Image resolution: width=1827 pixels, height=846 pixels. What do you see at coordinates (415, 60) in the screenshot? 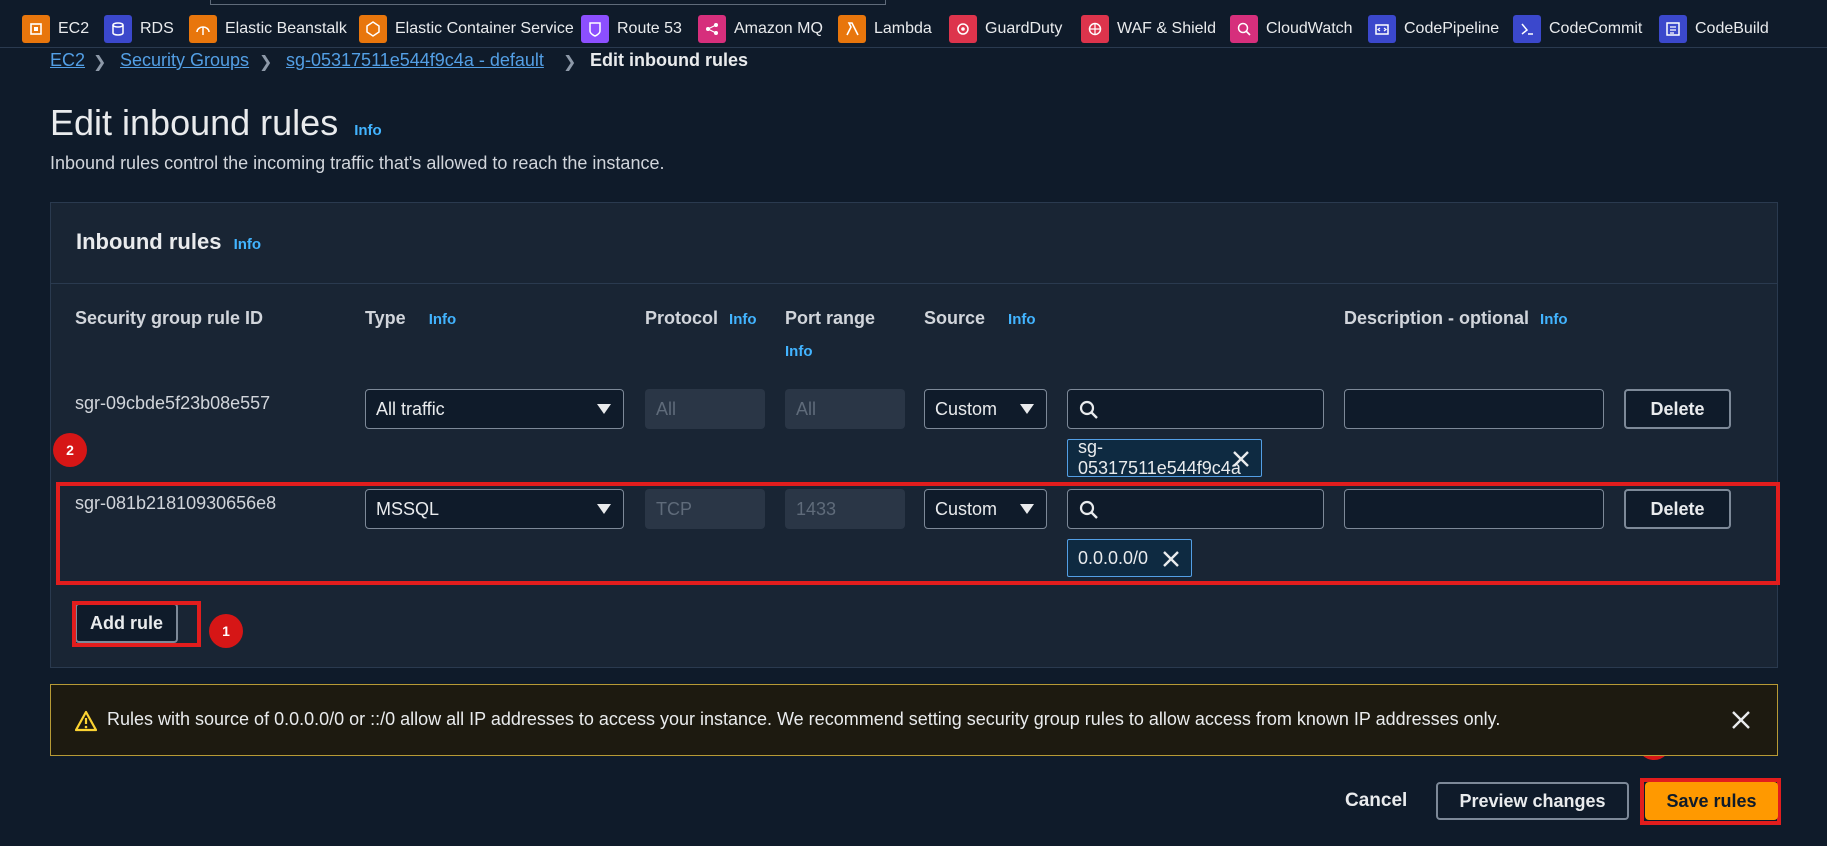
I see `breadcrumb-security-group: sg-05317511e544f9c4a - default` at bounding box center [415, 60].